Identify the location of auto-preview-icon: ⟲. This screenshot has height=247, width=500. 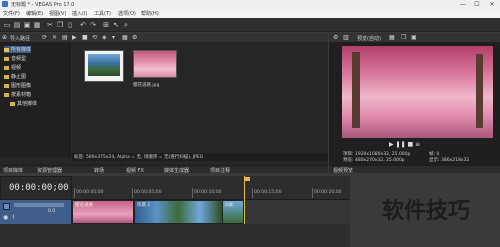
(94, 37).